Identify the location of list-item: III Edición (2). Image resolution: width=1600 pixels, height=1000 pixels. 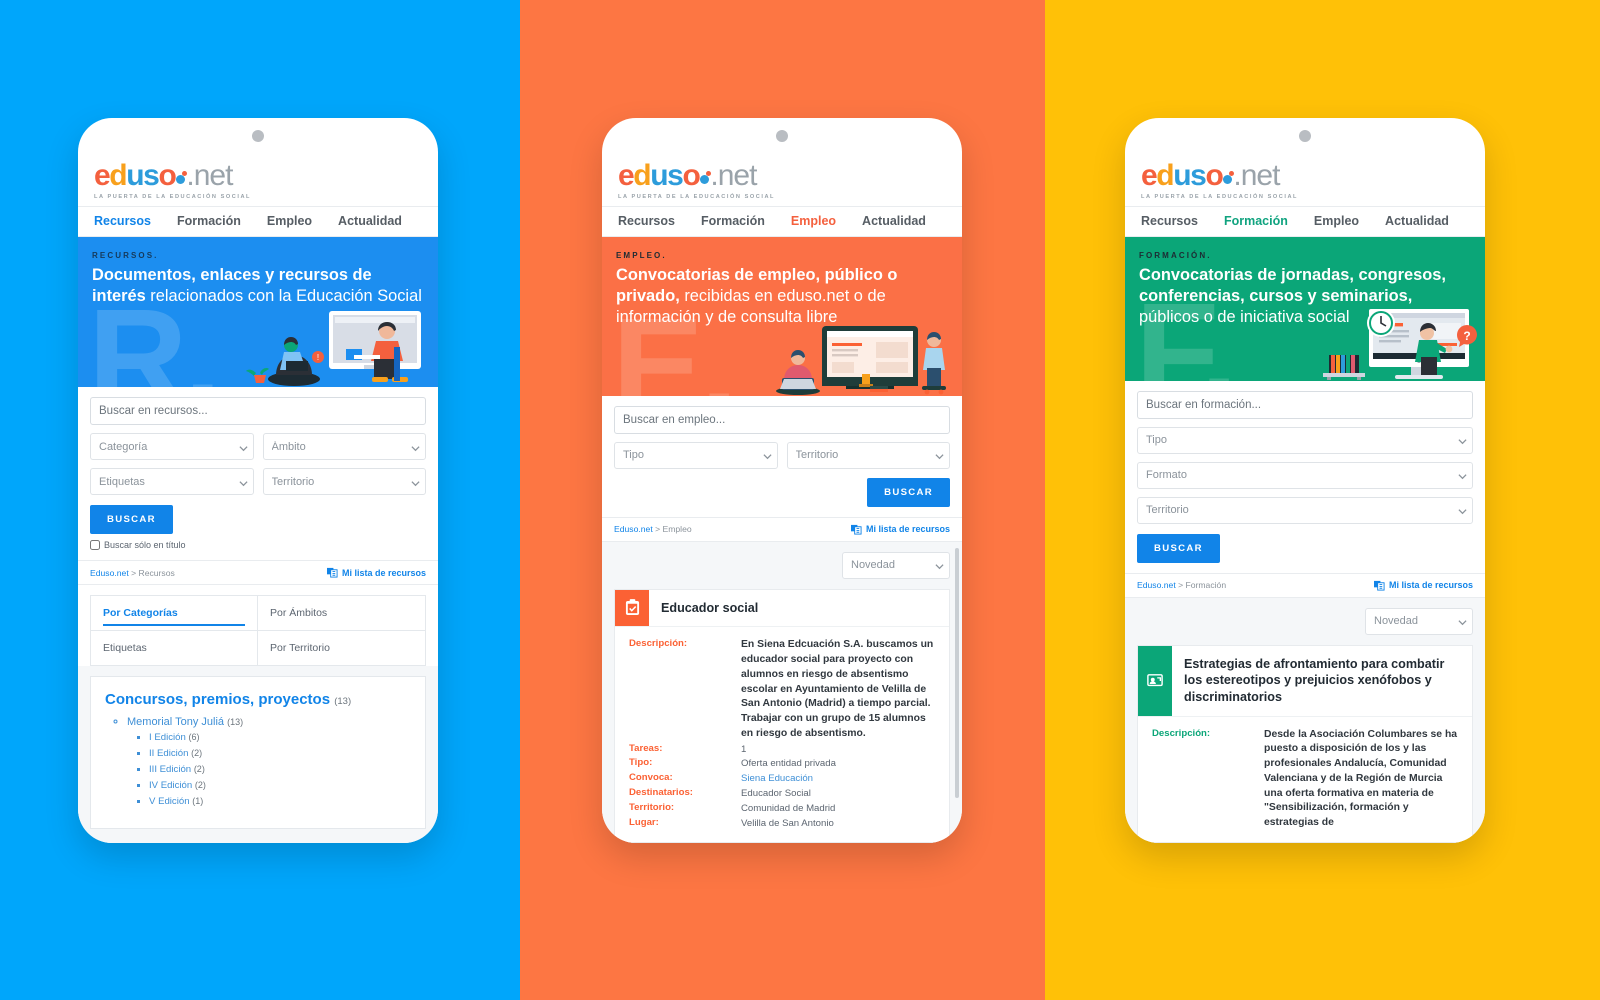
(280, 769).